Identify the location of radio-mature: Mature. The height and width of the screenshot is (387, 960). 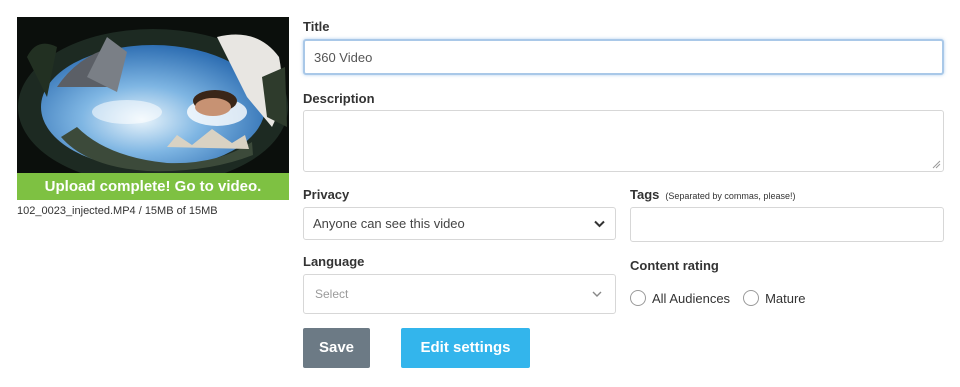
(774, 298).